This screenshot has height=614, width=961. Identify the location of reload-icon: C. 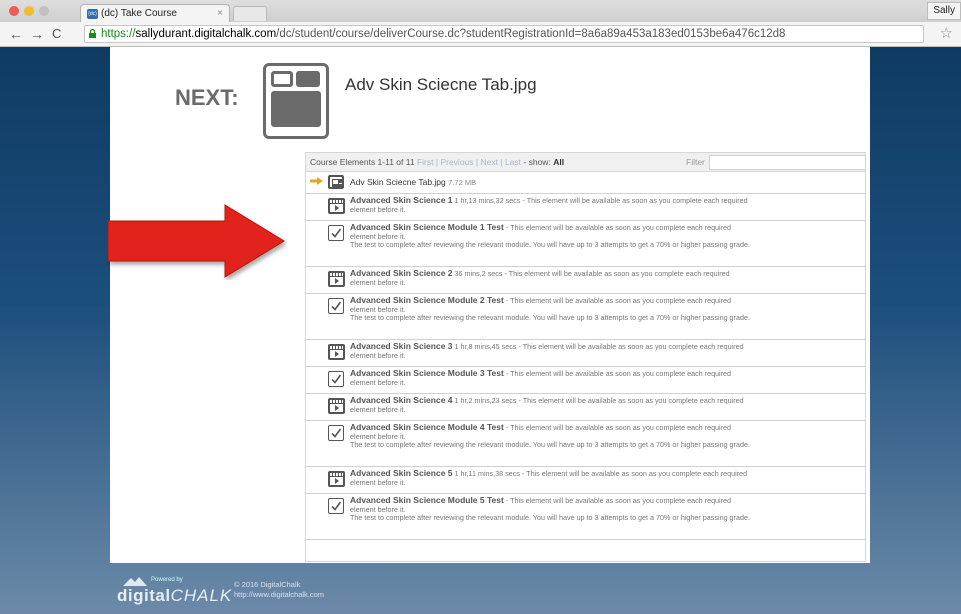
(56, 34).